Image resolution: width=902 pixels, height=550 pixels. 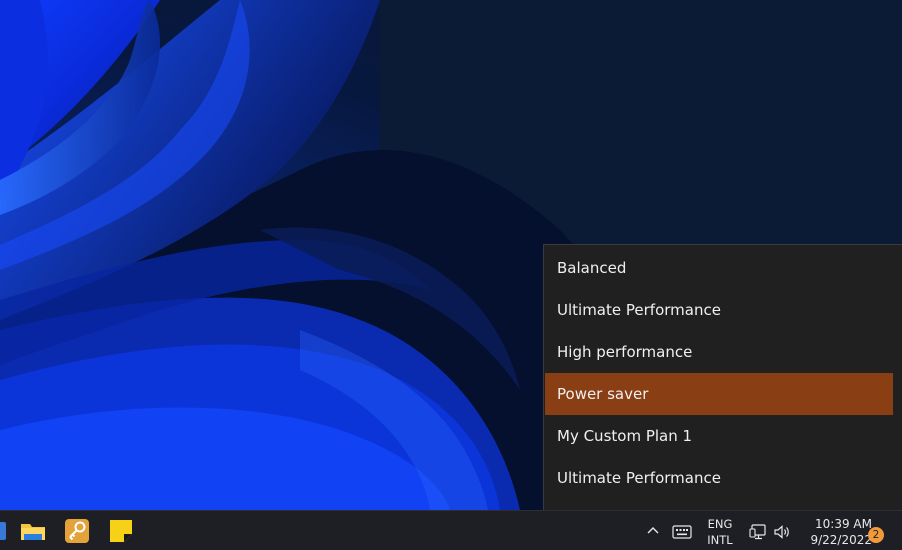 What do you see at coordinates (592, 268) in the screenshot?
I see `menu-item-label: Balanced` at bounding box center [592, 268].